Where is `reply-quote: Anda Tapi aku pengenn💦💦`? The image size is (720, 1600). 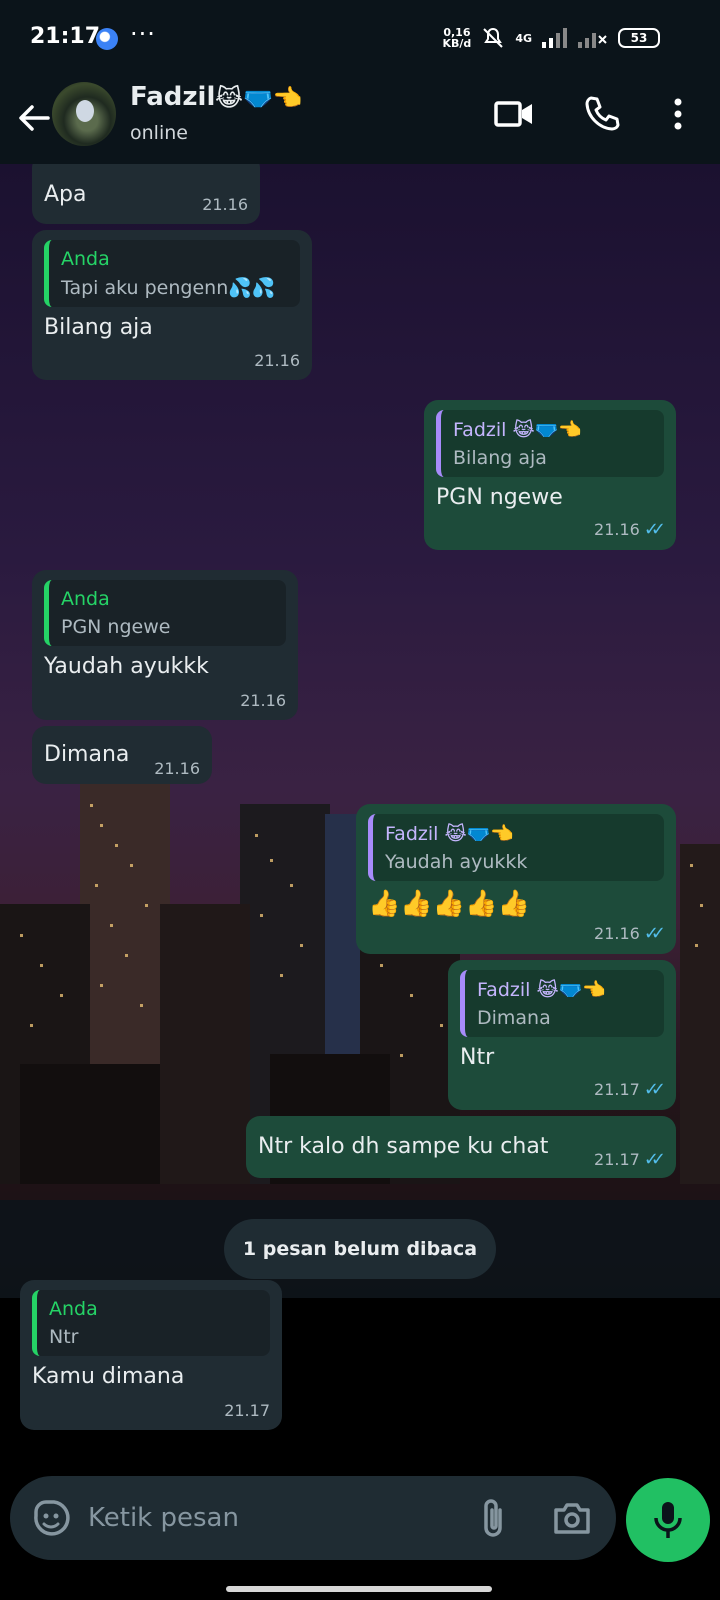
reply-quote: Anda Tapi aku pengenn💦💦 is located at coordinates (172, 273).